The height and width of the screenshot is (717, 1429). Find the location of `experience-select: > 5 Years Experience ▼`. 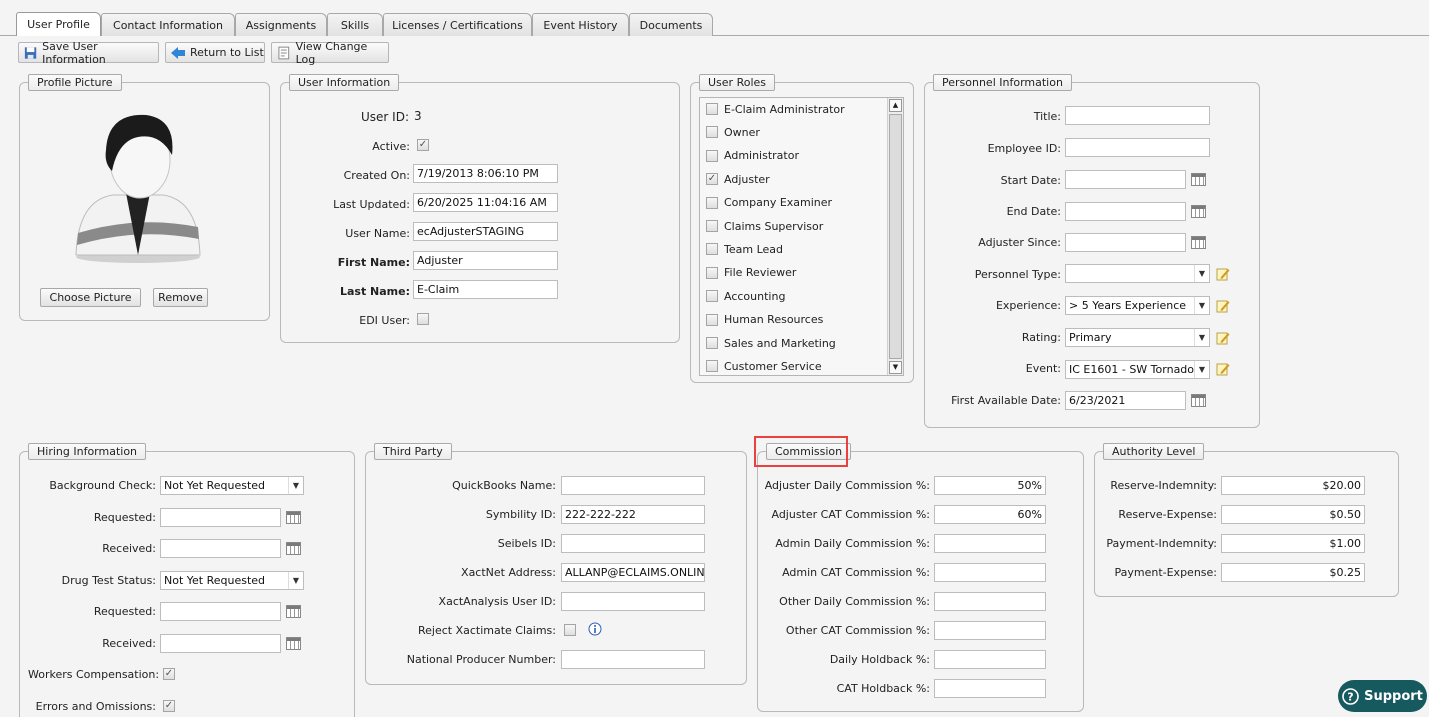

experience-select: > 5 Years Experience ▼ is located at coordinates (1137, 305).